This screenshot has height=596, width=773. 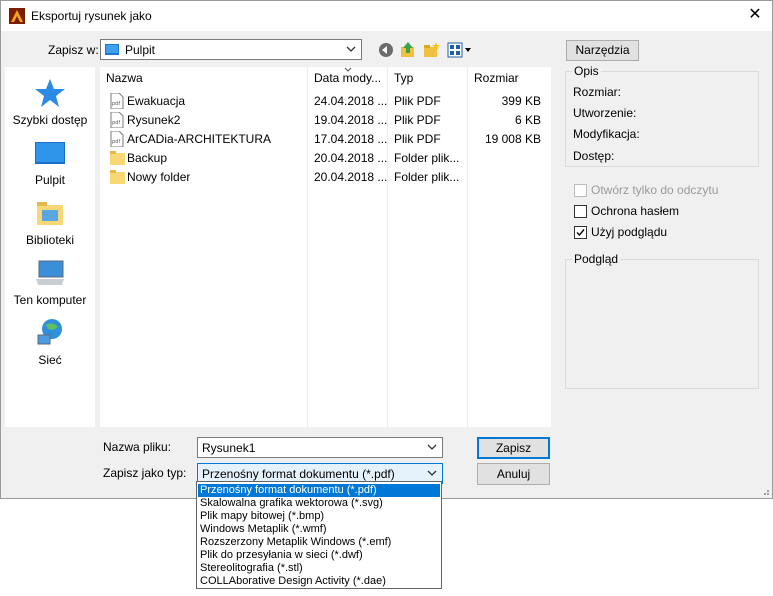 I want to click on place-libraries: Biblioteki, so click(x=50, y=222).